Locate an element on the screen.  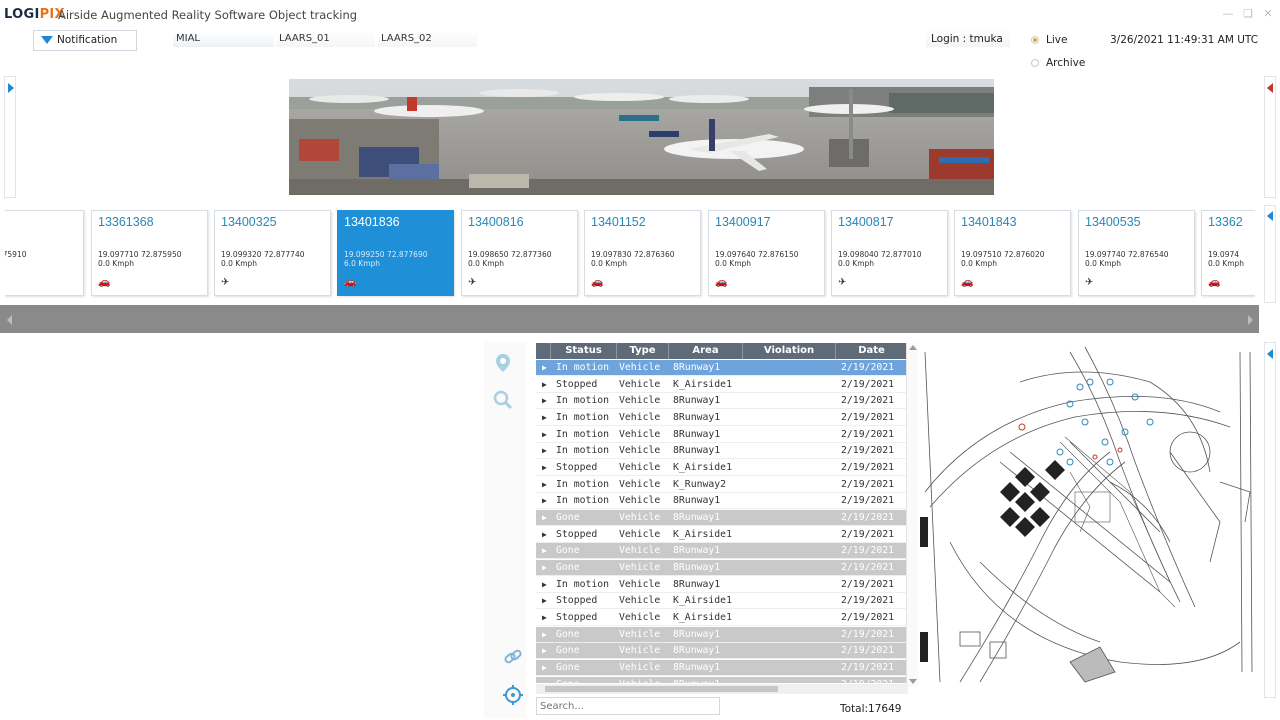
search-input is located at coordinates (628, 706).